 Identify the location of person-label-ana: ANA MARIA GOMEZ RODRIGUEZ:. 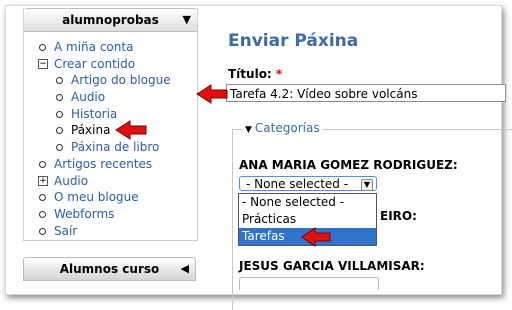
(348, 165).